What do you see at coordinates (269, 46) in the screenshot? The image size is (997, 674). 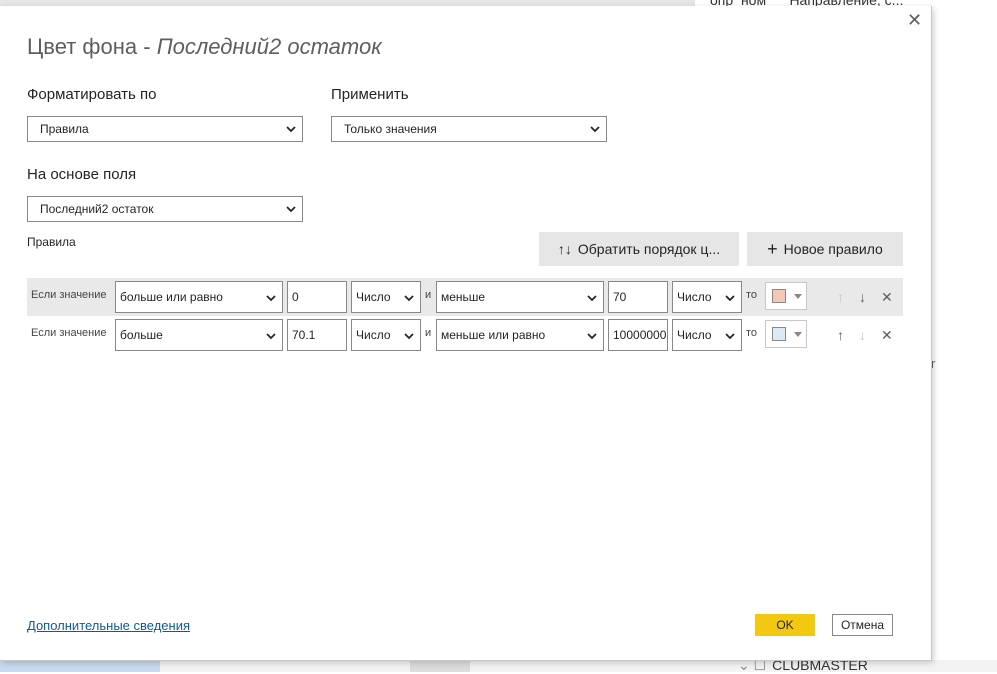 I see `dialog-title-field: Последний2 остаток` at bounding box center [269, 46].